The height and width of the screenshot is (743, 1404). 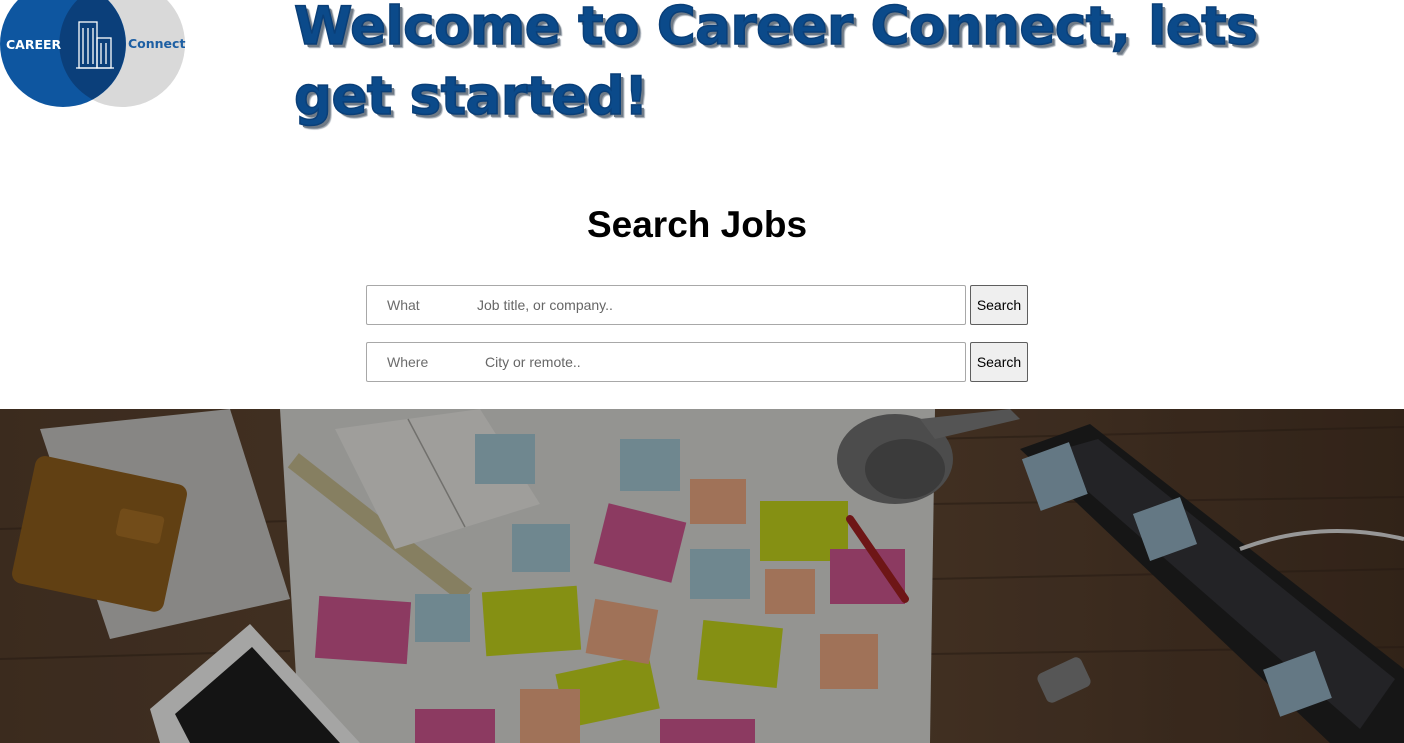 What do you see at coordinates (697, 224) in the screenshot?
I see `search-jobs-title: Search Jobs` at bounding box center [697, 224].